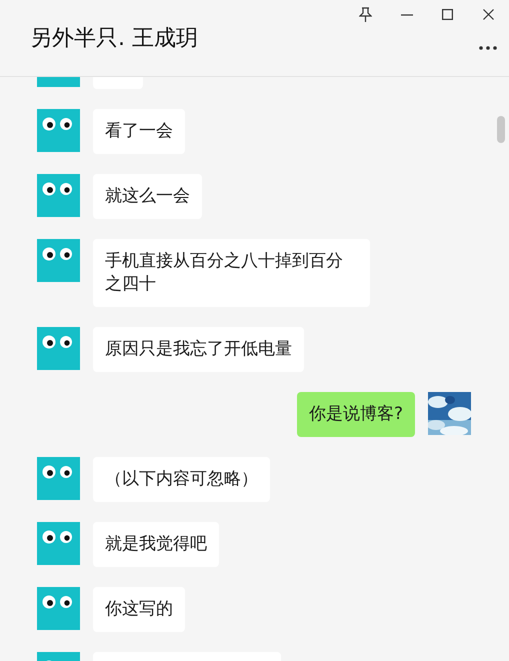 The height and width of the screenshot is (661, 509). I want to click on more-icon, so click(488, 48).